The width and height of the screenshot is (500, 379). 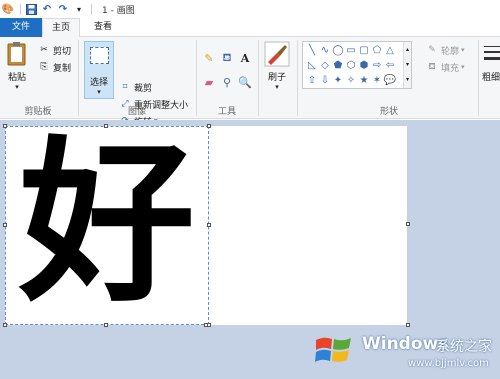 I want to click on right-triangle-shape-icon: ◺, so click(x=312, y=65).